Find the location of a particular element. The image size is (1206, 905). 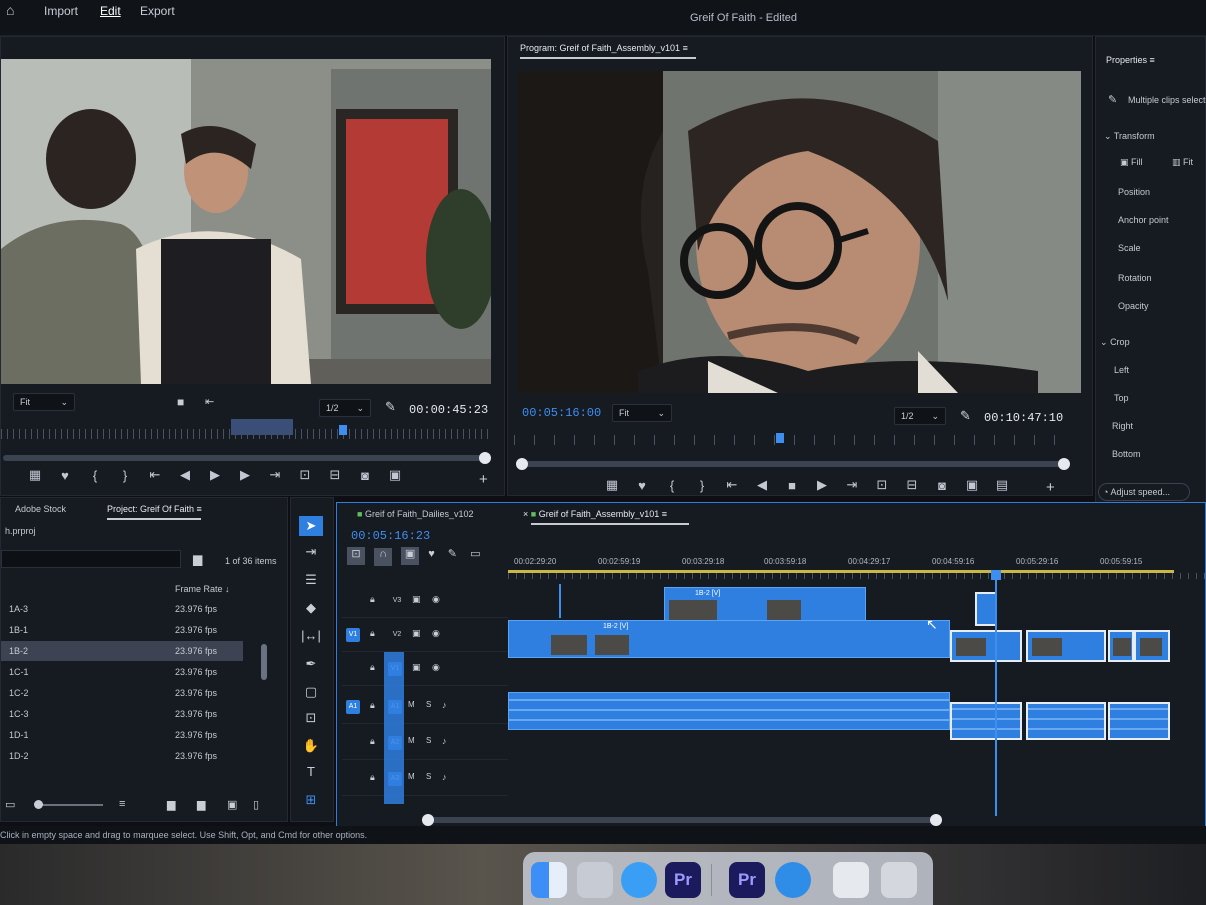

lift-icon: ⊡ is located at coordinates (882, 485).